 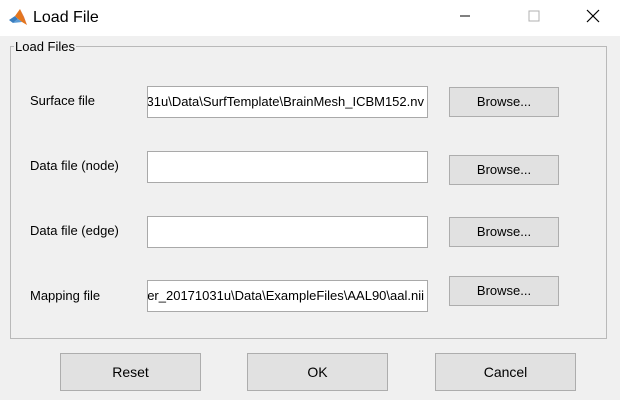 What do you see at coordinates (74, 165) in the screenshot?
I see `data-file-node-label: Data file (node)` at bounding box center [74, 165].